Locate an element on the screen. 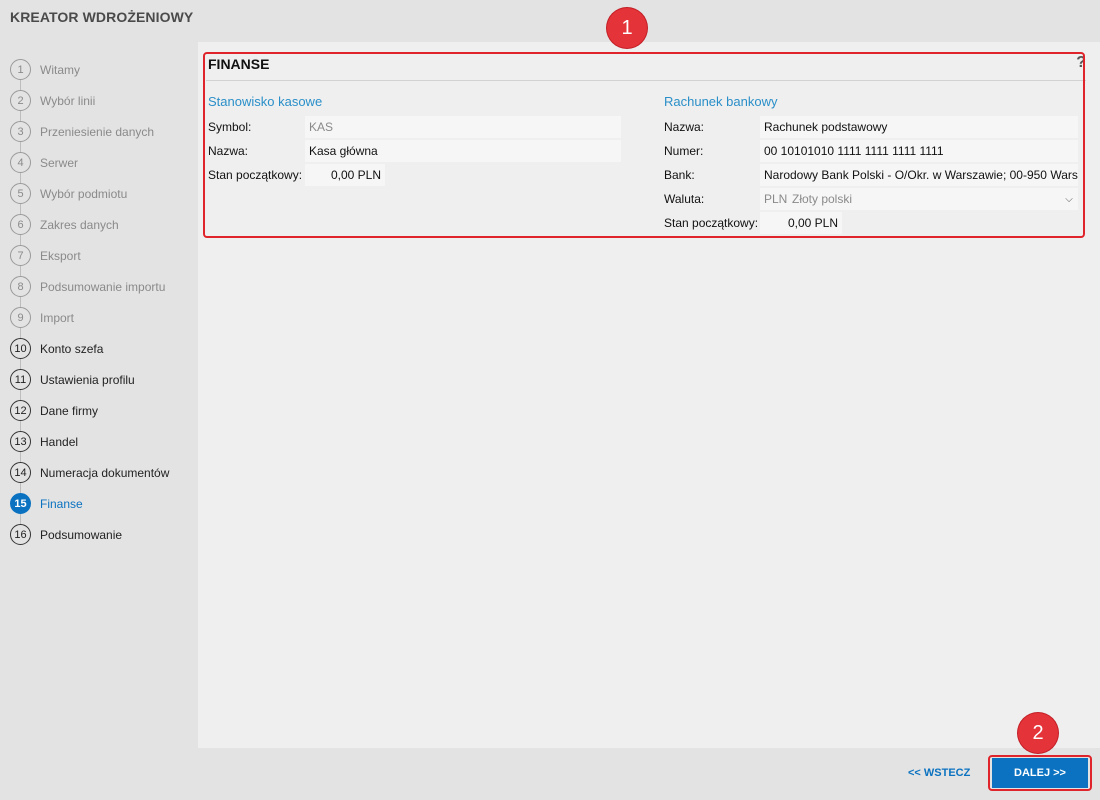 The height and width of the screenshot is (800, 1100). step-label: Finanse is located at coordinates (61, 503).